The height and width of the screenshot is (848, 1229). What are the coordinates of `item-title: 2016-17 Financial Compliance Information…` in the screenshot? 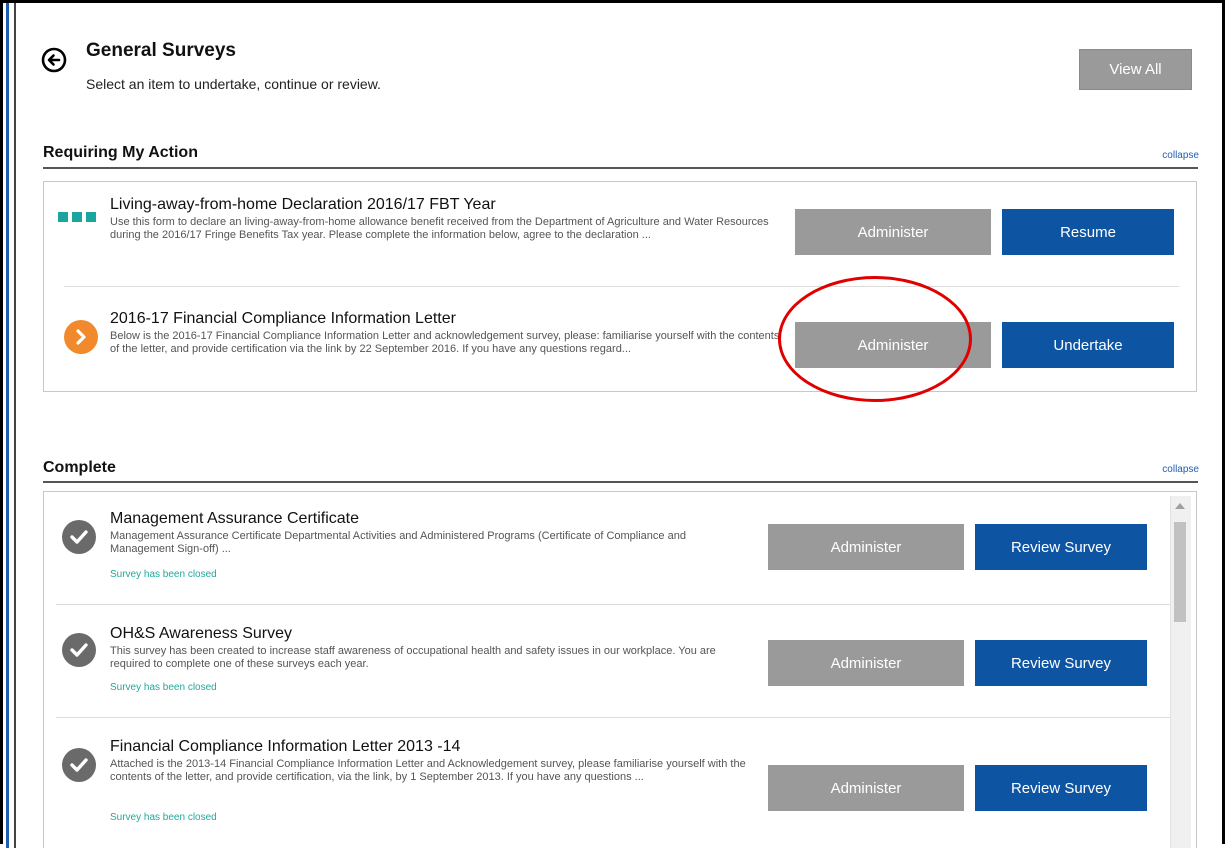 It's located at (283, 319).